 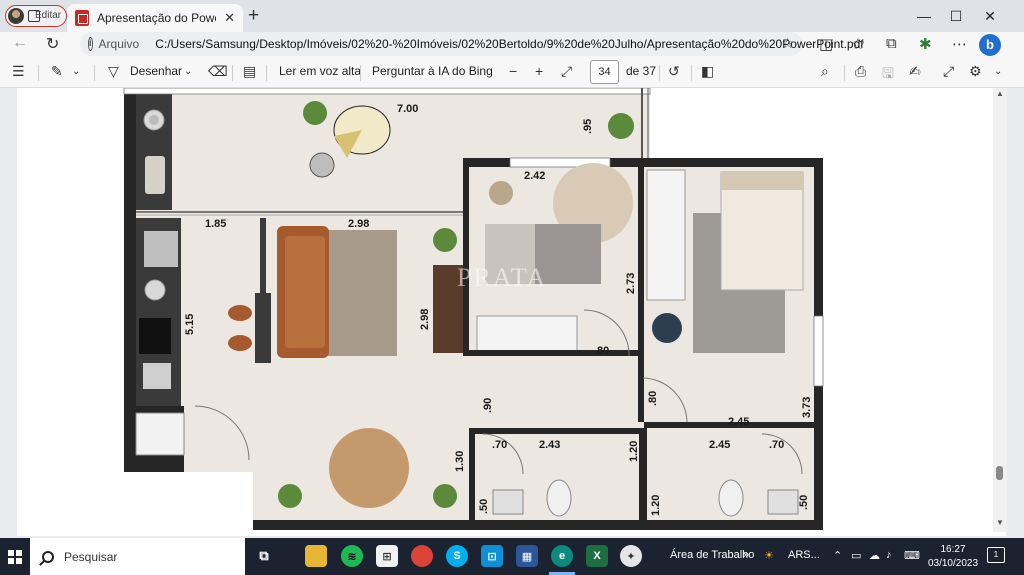 What do you see at coordinates (432, 71) in the screenshot?
I see `ask-bing-button: Perguntar à IA do Bing` at bounding box center [432, 71].